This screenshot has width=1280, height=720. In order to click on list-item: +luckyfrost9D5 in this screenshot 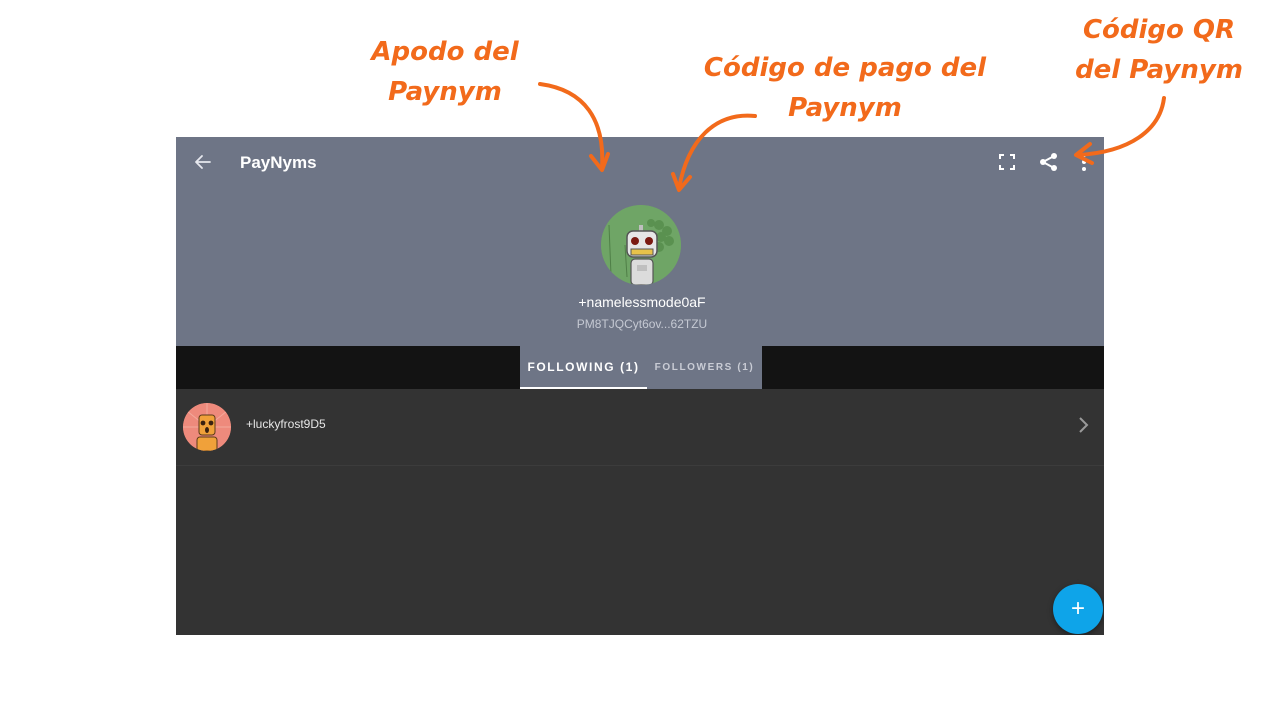, I will do `click(640, 427)`.